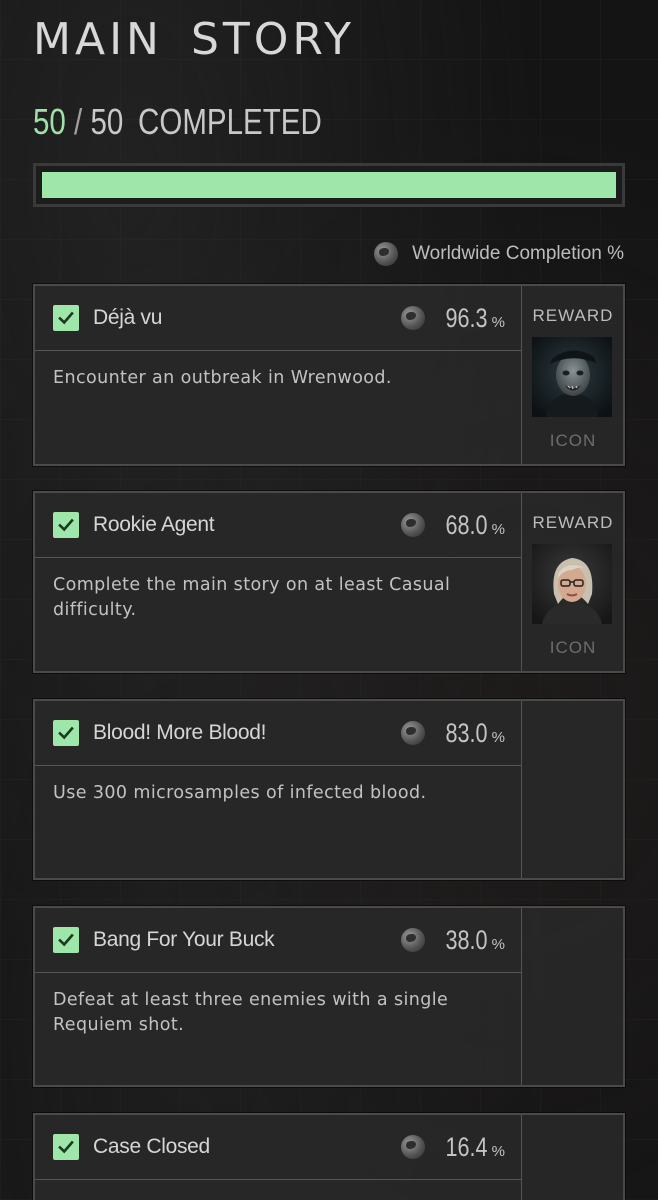 The height and width of the screenshot is (1200, 658). I want to click on worldwide-label: Worldwide Completion %, so click(518, 253).